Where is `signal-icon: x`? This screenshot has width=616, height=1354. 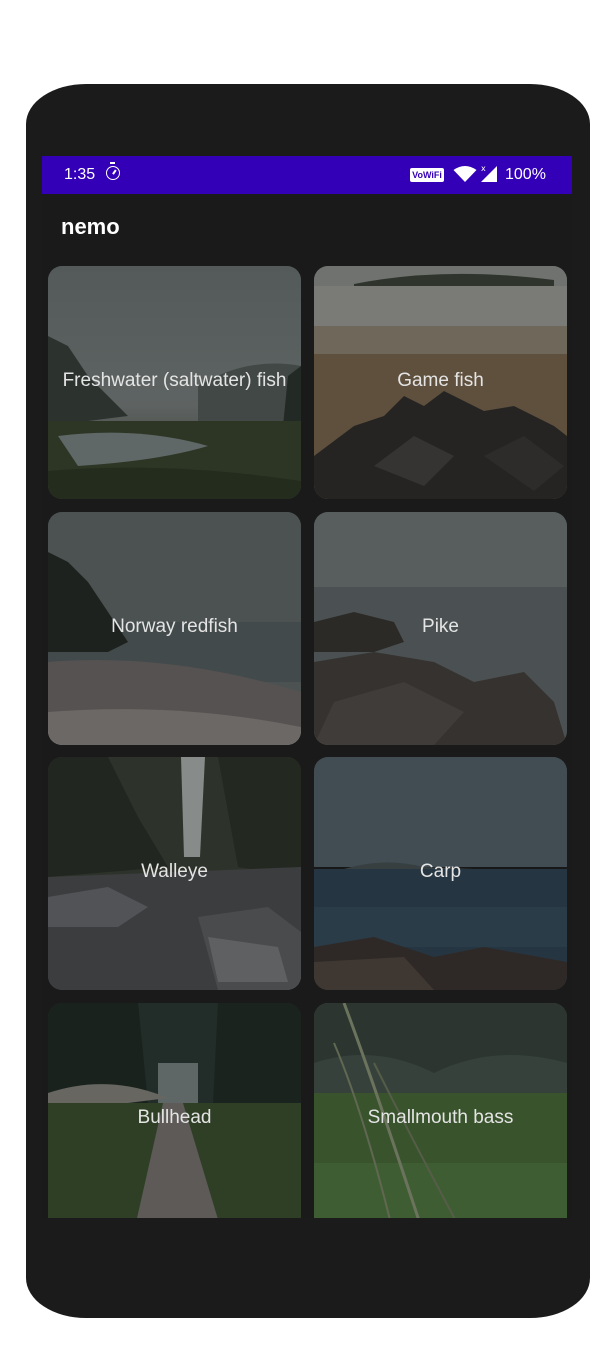 signal-icon: x is located at coordinates (489, 173).